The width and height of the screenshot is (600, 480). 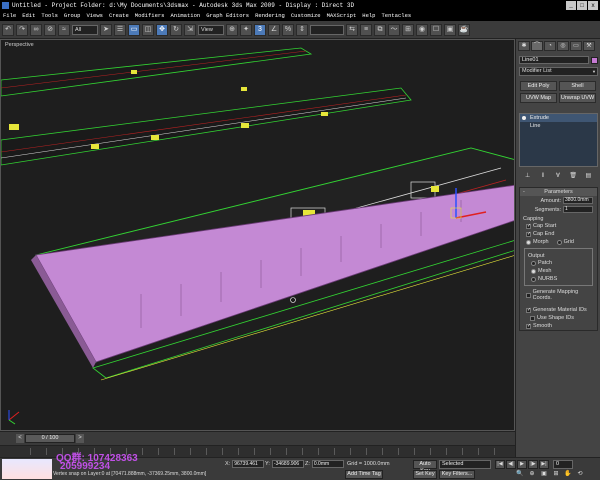 What do you see at coordinates (558, 118) in the screenshot?
I see `stack-item-extrude: Extrude` at bounding box center [558, 118].